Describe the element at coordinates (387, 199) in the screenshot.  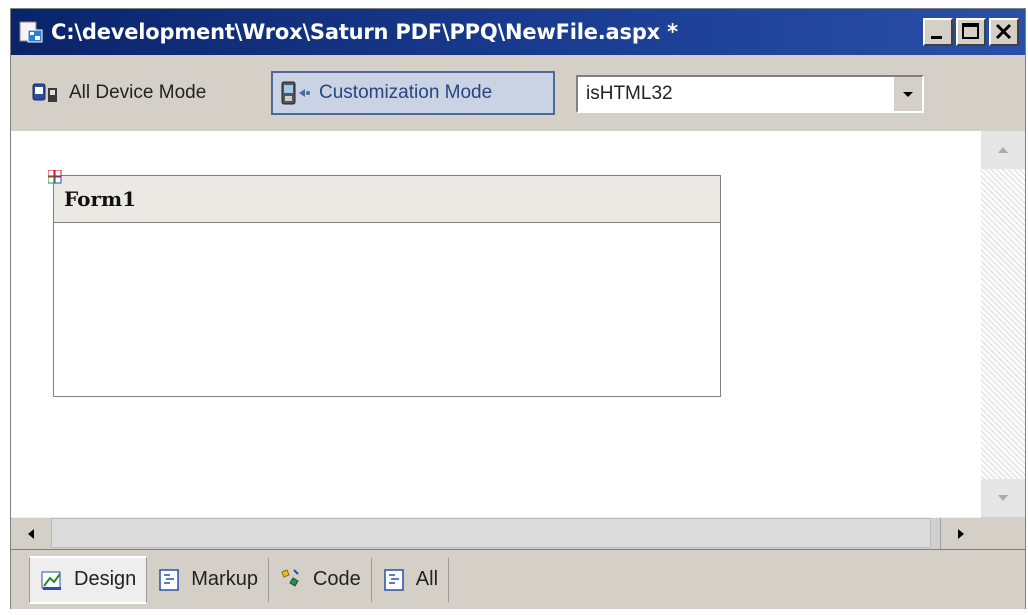
I see `form-header: Form1` at that location.